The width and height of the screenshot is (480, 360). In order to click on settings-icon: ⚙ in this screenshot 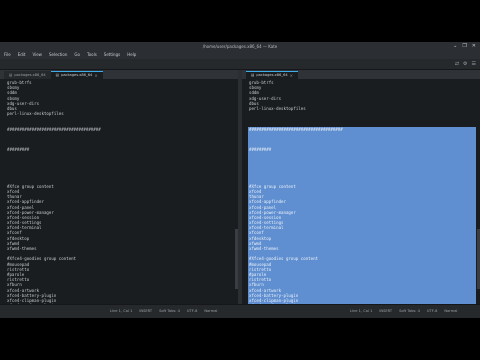, I will do `click(465, 64)`.